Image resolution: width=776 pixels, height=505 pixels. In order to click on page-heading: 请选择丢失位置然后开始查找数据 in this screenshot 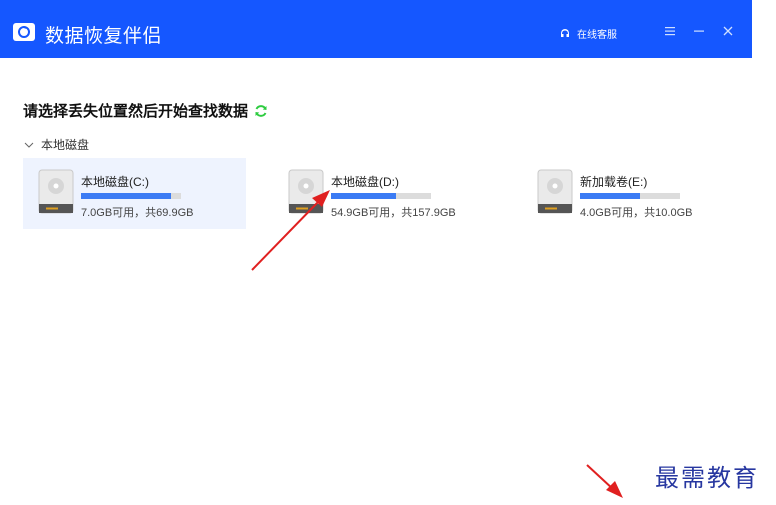, I will do `click(145, 110)`.